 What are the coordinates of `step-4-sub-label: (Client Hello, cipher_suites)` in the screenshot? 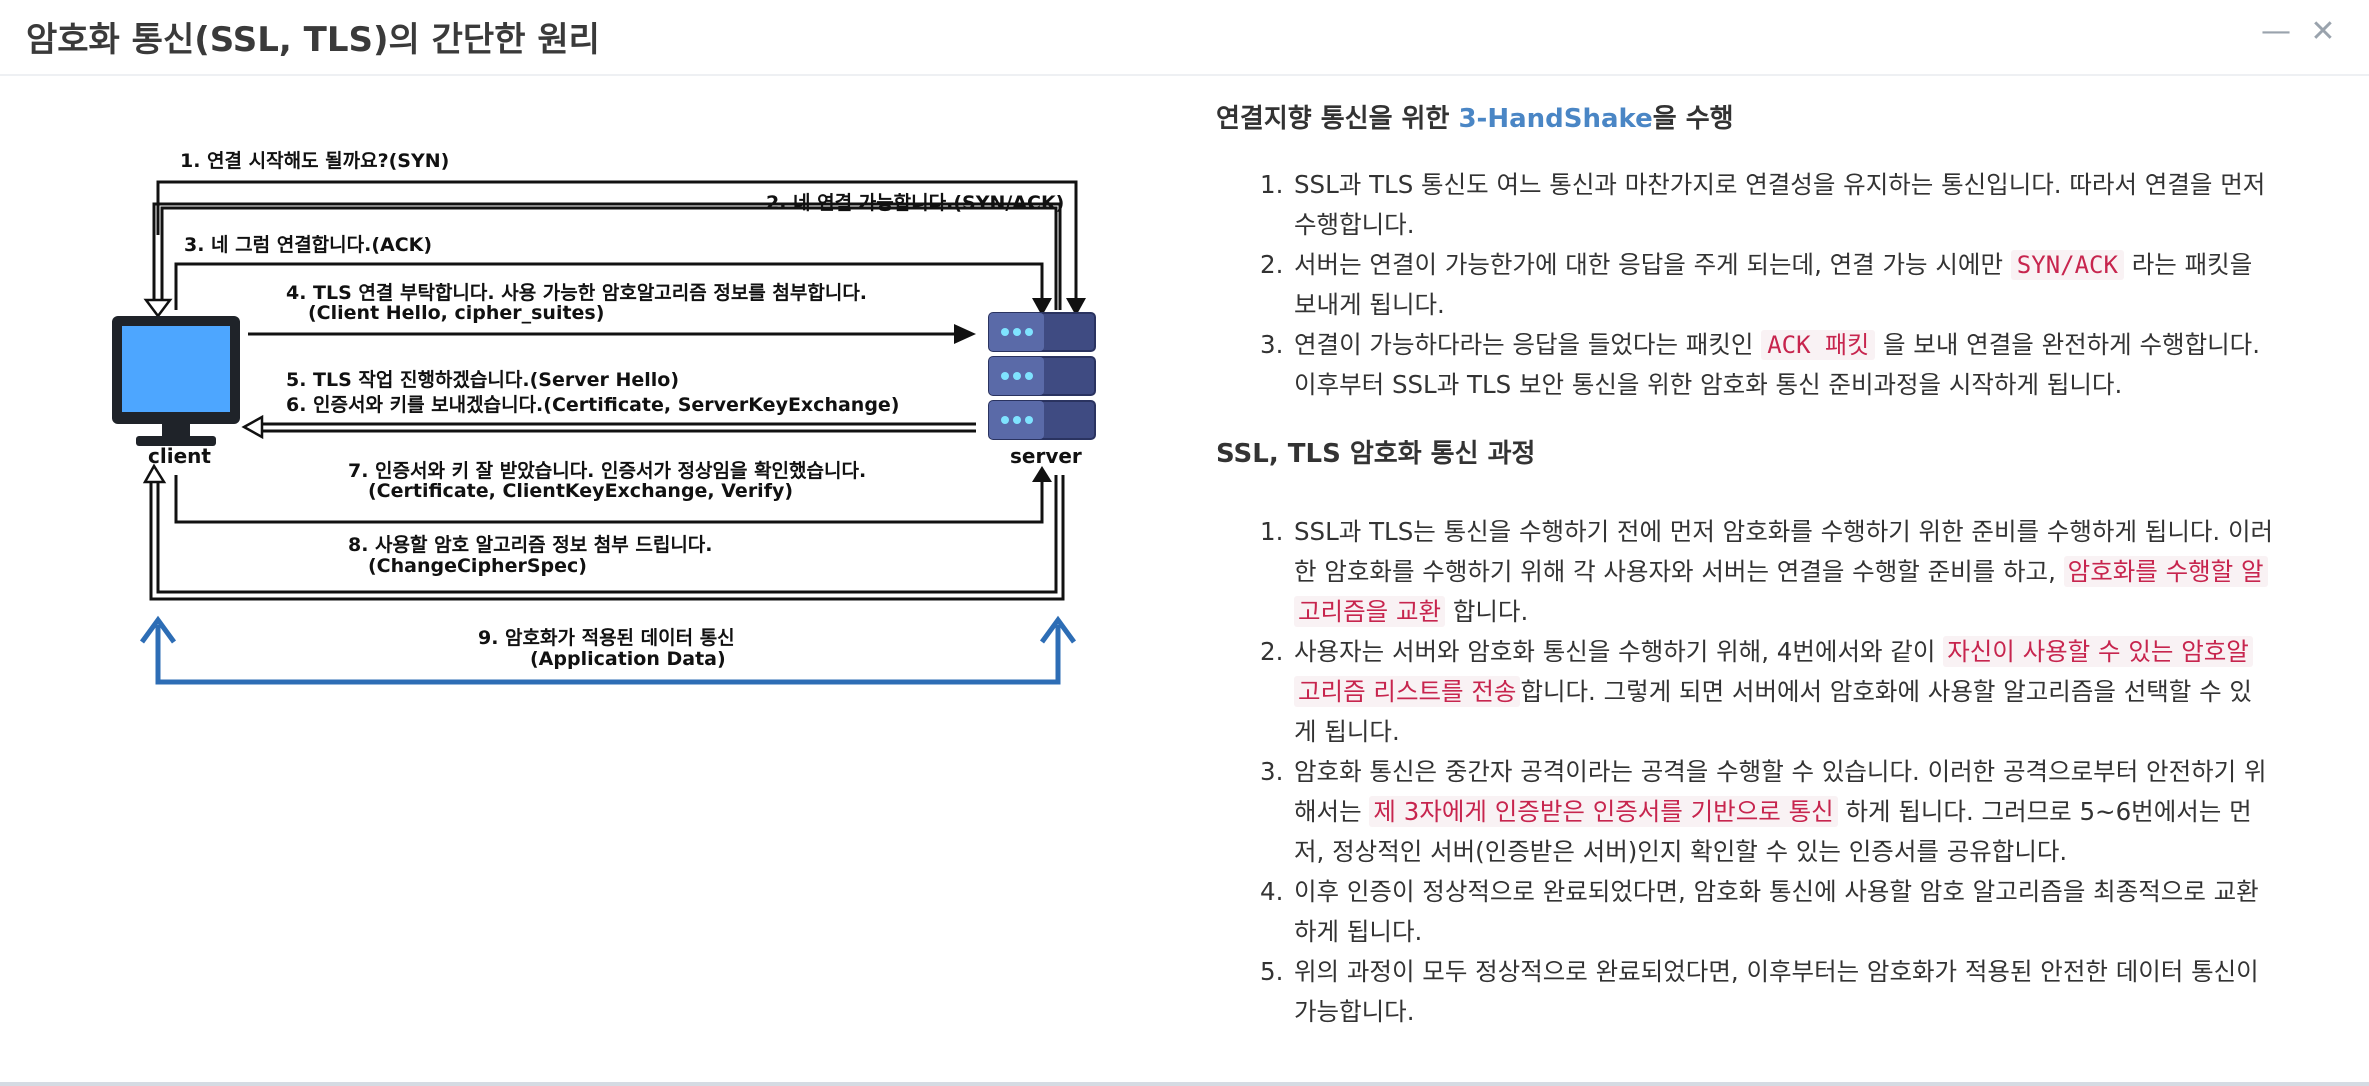 It's located at (456, 313).